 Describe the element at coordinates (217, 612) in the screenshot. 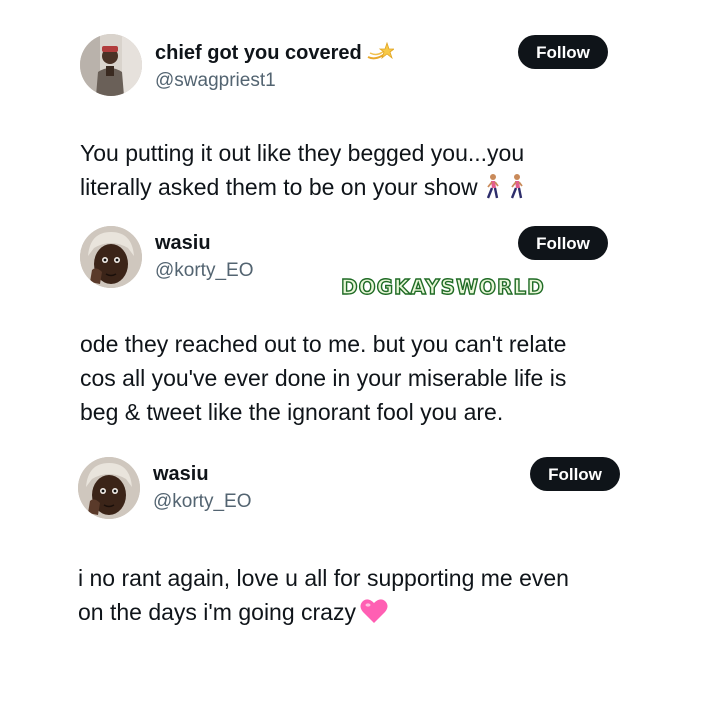

I see `tweet-line: on the days i'm going crazy` at that location.